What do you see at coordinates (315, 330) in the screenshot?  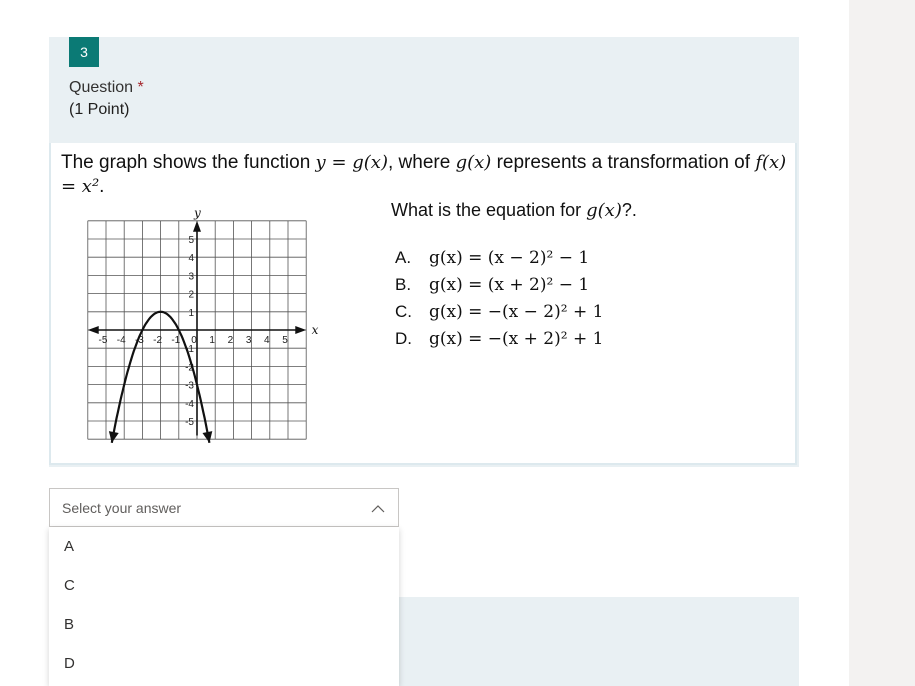 I see `x-axis-label: x` at bounding box center [315, 330].